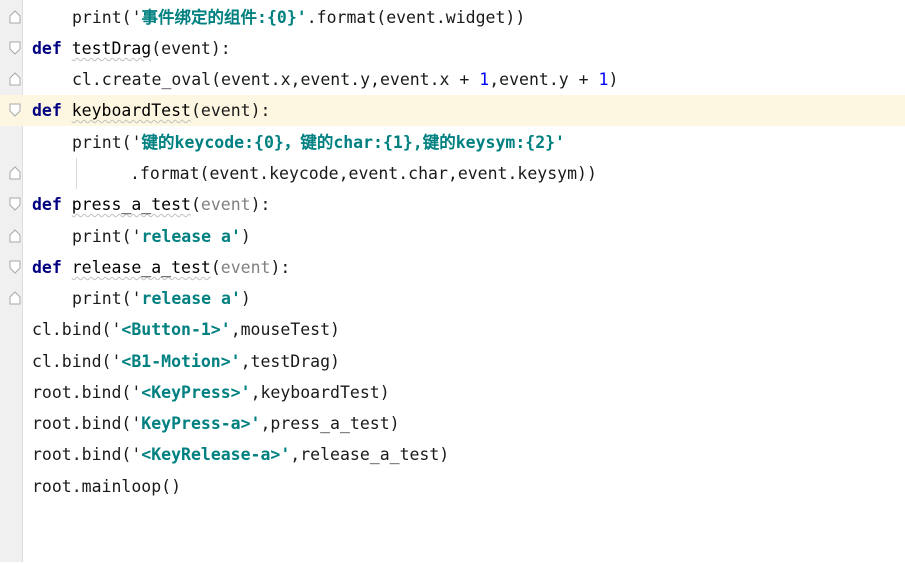  I want to click on code-token: ,release_a_test), so click(370, 454).